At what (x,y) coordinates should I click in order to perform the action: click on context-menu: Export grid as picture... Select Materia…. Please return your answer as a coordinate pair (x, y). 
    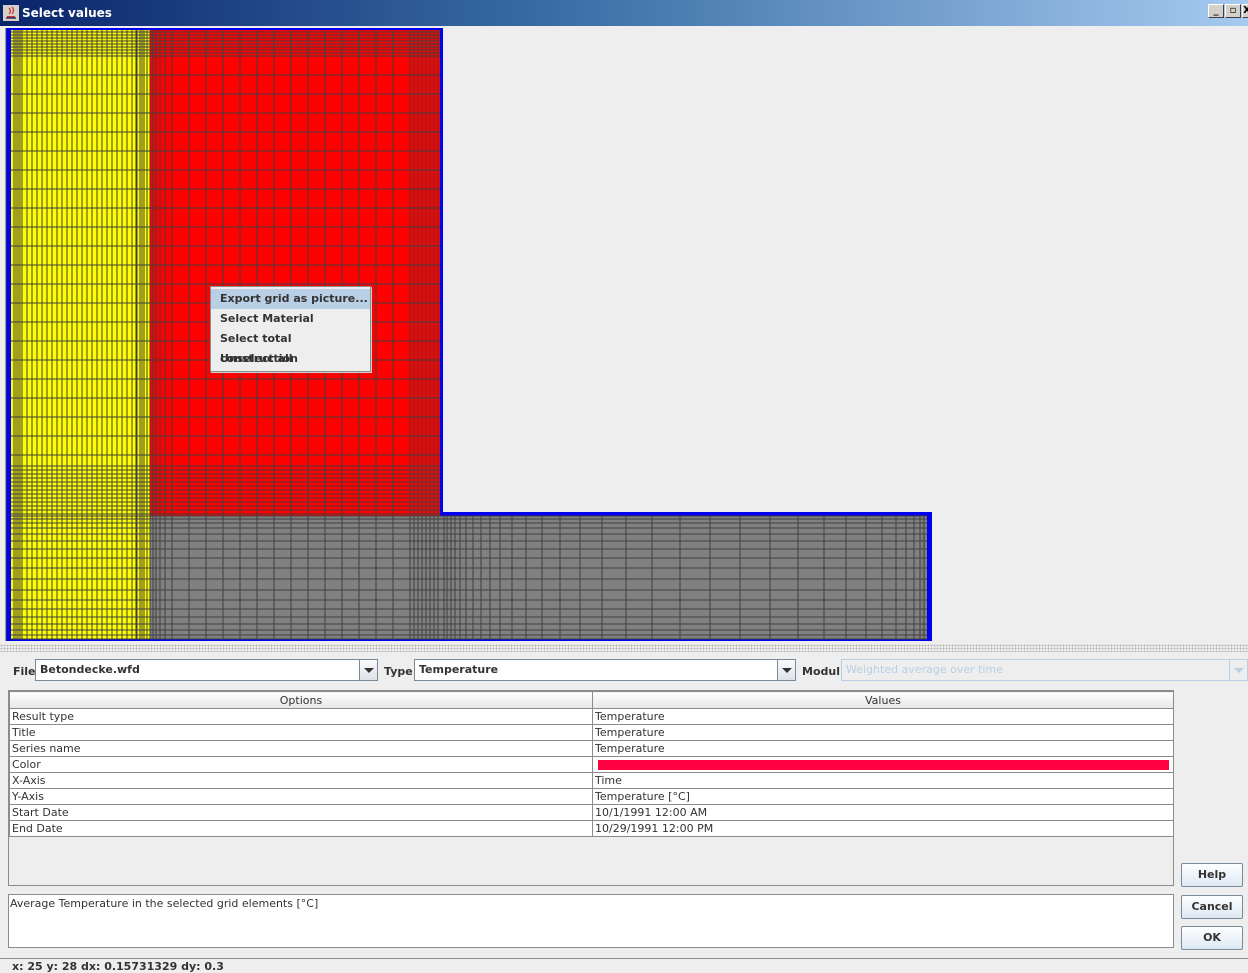
    Looking at the image, I should click on (290, 329).